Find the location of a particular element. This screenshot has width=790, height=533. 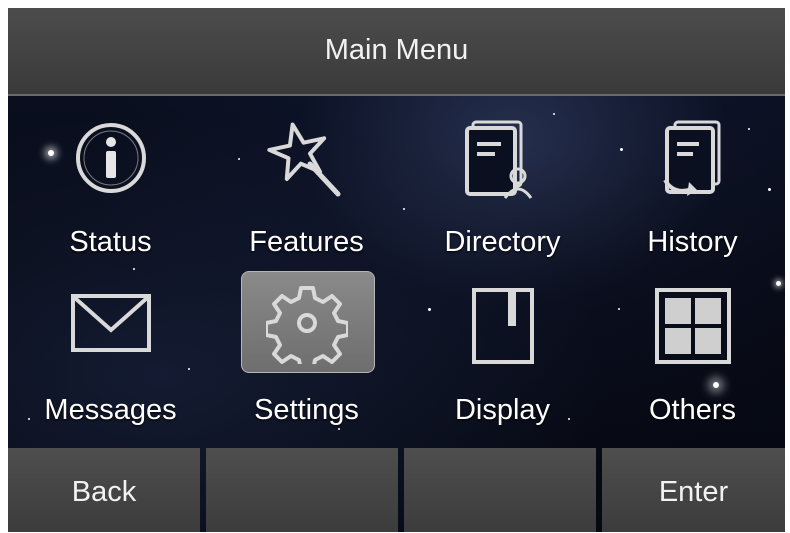

info-icon is located at coordinates (110, 158).